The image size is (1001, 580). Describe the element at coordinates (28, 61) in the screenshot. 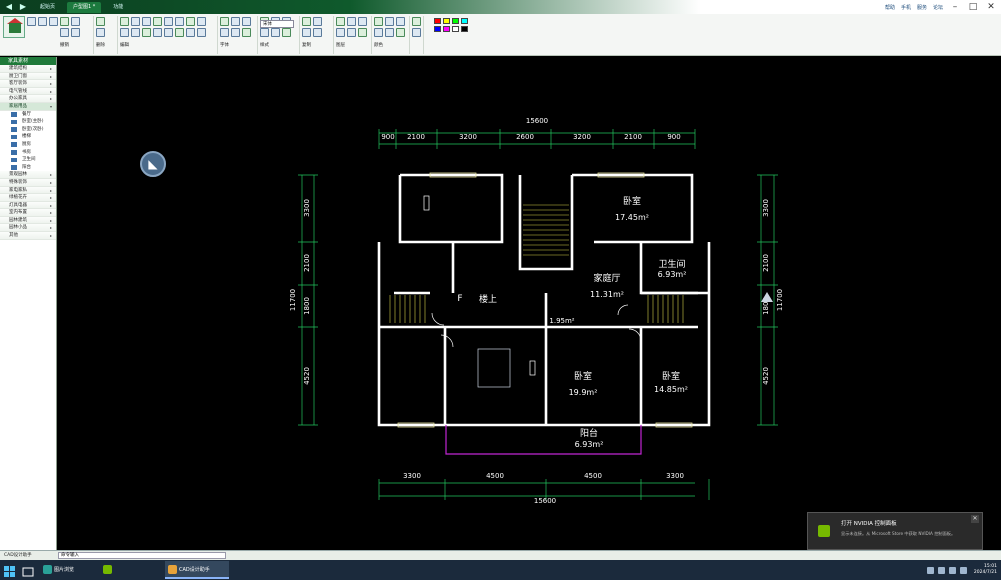

I see `sidebar-header: 家具素材` at that location.